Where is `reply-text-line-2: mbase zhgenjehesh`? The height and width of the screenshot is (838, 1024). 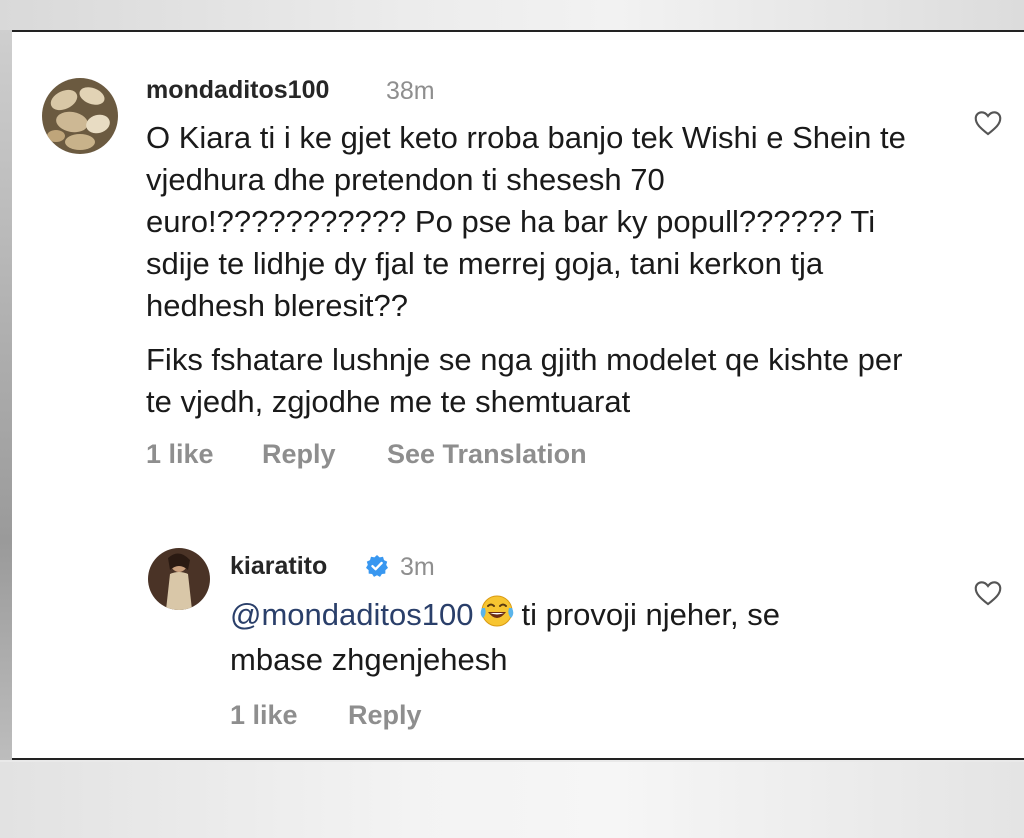
reply-text-line-2: mbase zhgenjehesh is located at coordinates (369, 660).